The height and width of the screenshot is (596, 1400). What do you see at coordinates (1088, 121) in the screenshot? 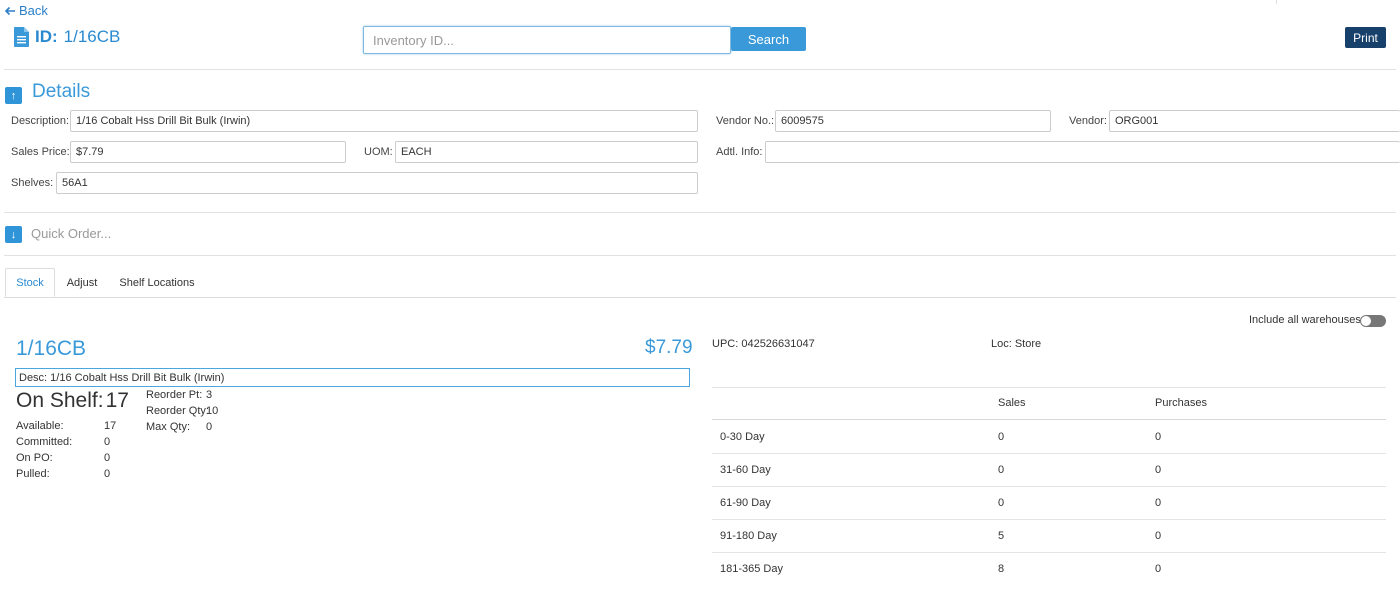
I see `vendor-label: Vendor:` at bounding box center [1088, 121].